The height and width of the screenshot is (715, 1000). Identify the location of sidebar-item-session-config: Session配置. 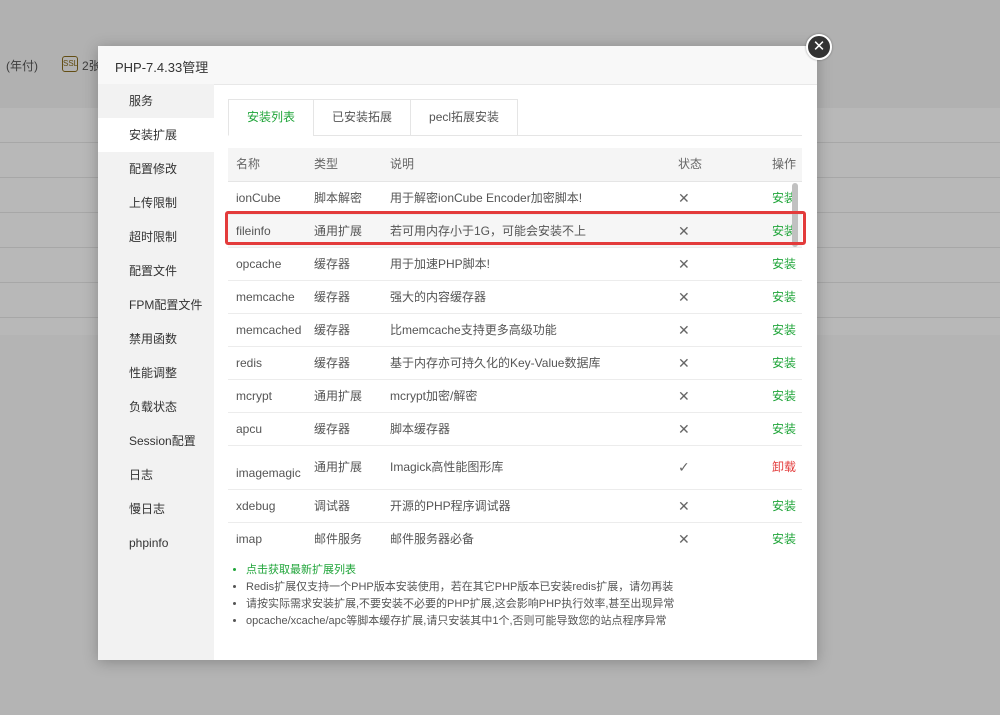
(156, 441).